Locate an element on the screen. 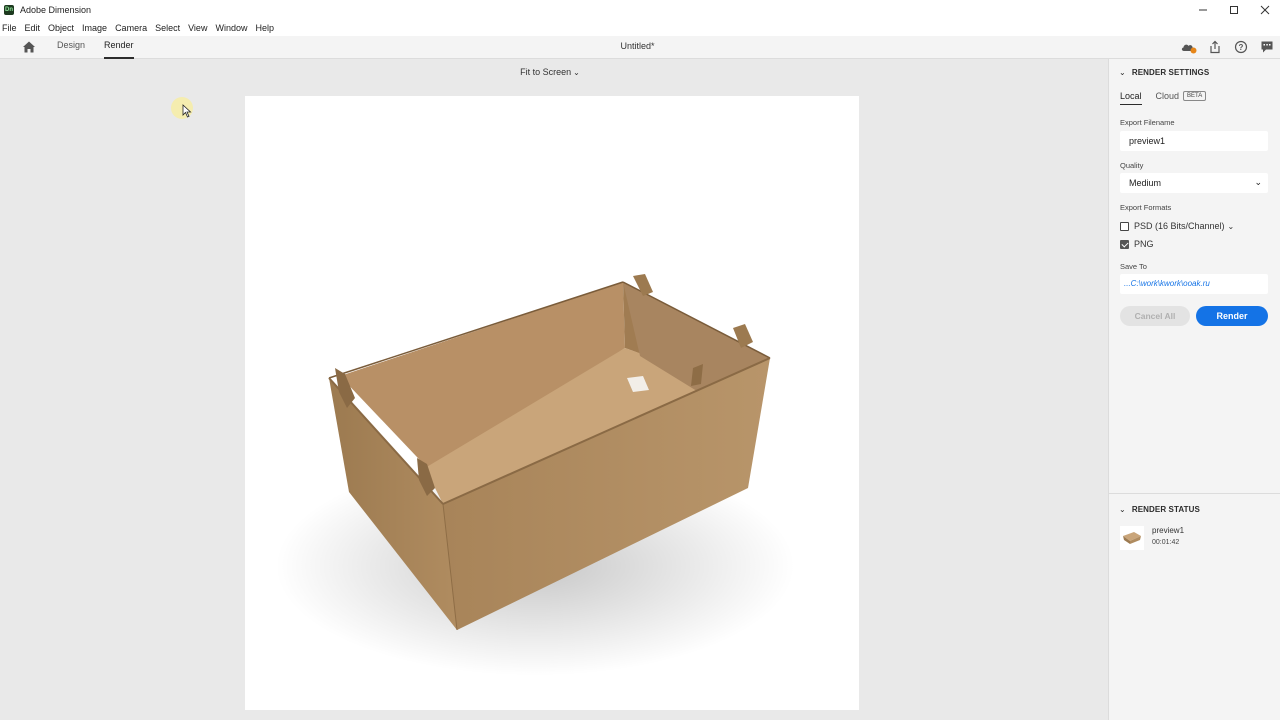  render-settings-title: RENDER SETTINGS is located at coordinates (1170, 72).